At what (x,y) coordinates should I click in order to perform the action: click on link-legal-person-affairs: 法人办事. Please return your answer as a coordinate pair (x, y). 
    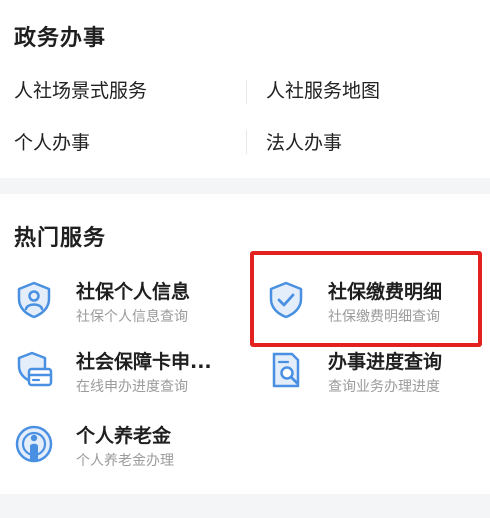
    Looking at the image, I should click on (304, 141).